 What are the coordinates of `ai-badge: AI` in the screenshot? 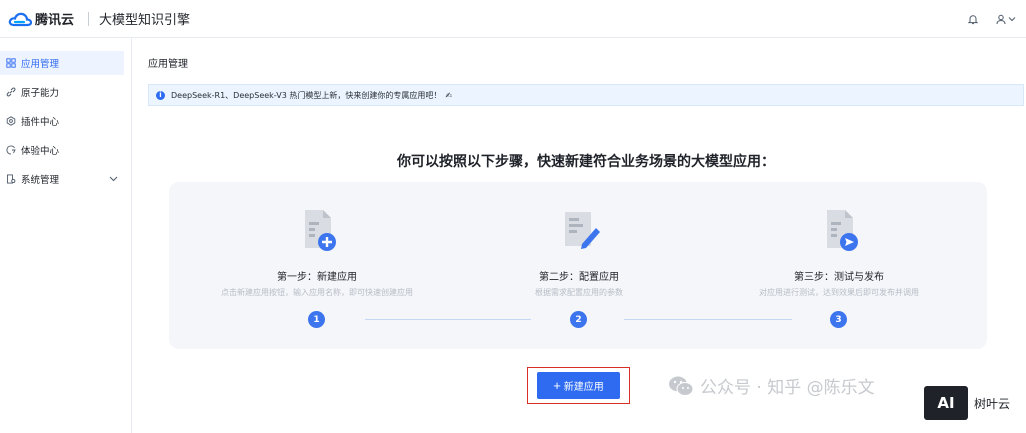 It's located at (946, 403).